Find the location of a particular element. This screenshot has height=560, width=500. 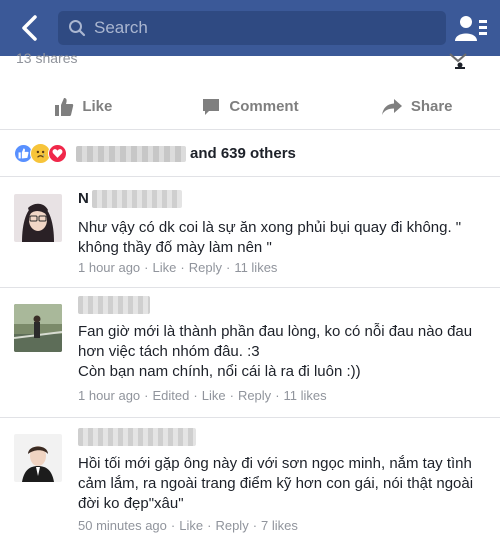

like-button: Like is located at coordinates (83, 106).